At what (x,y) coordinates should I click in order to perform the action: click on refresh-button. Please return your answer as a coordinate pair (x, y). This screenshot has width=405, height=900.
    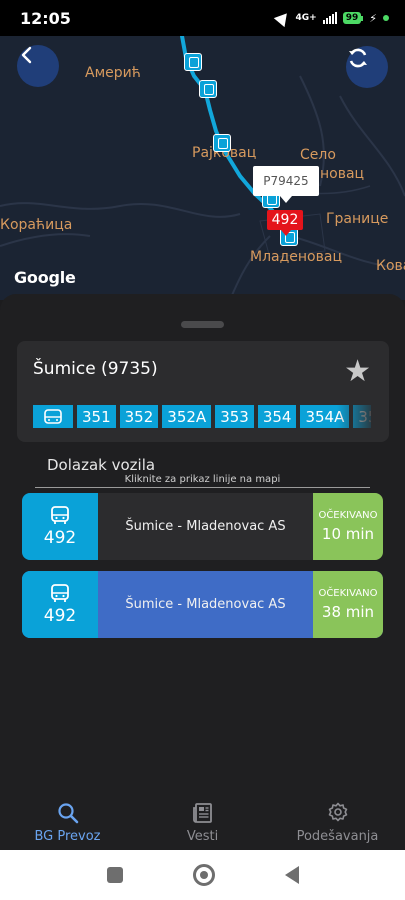
    Looking at the image, I should click on (367, 67).